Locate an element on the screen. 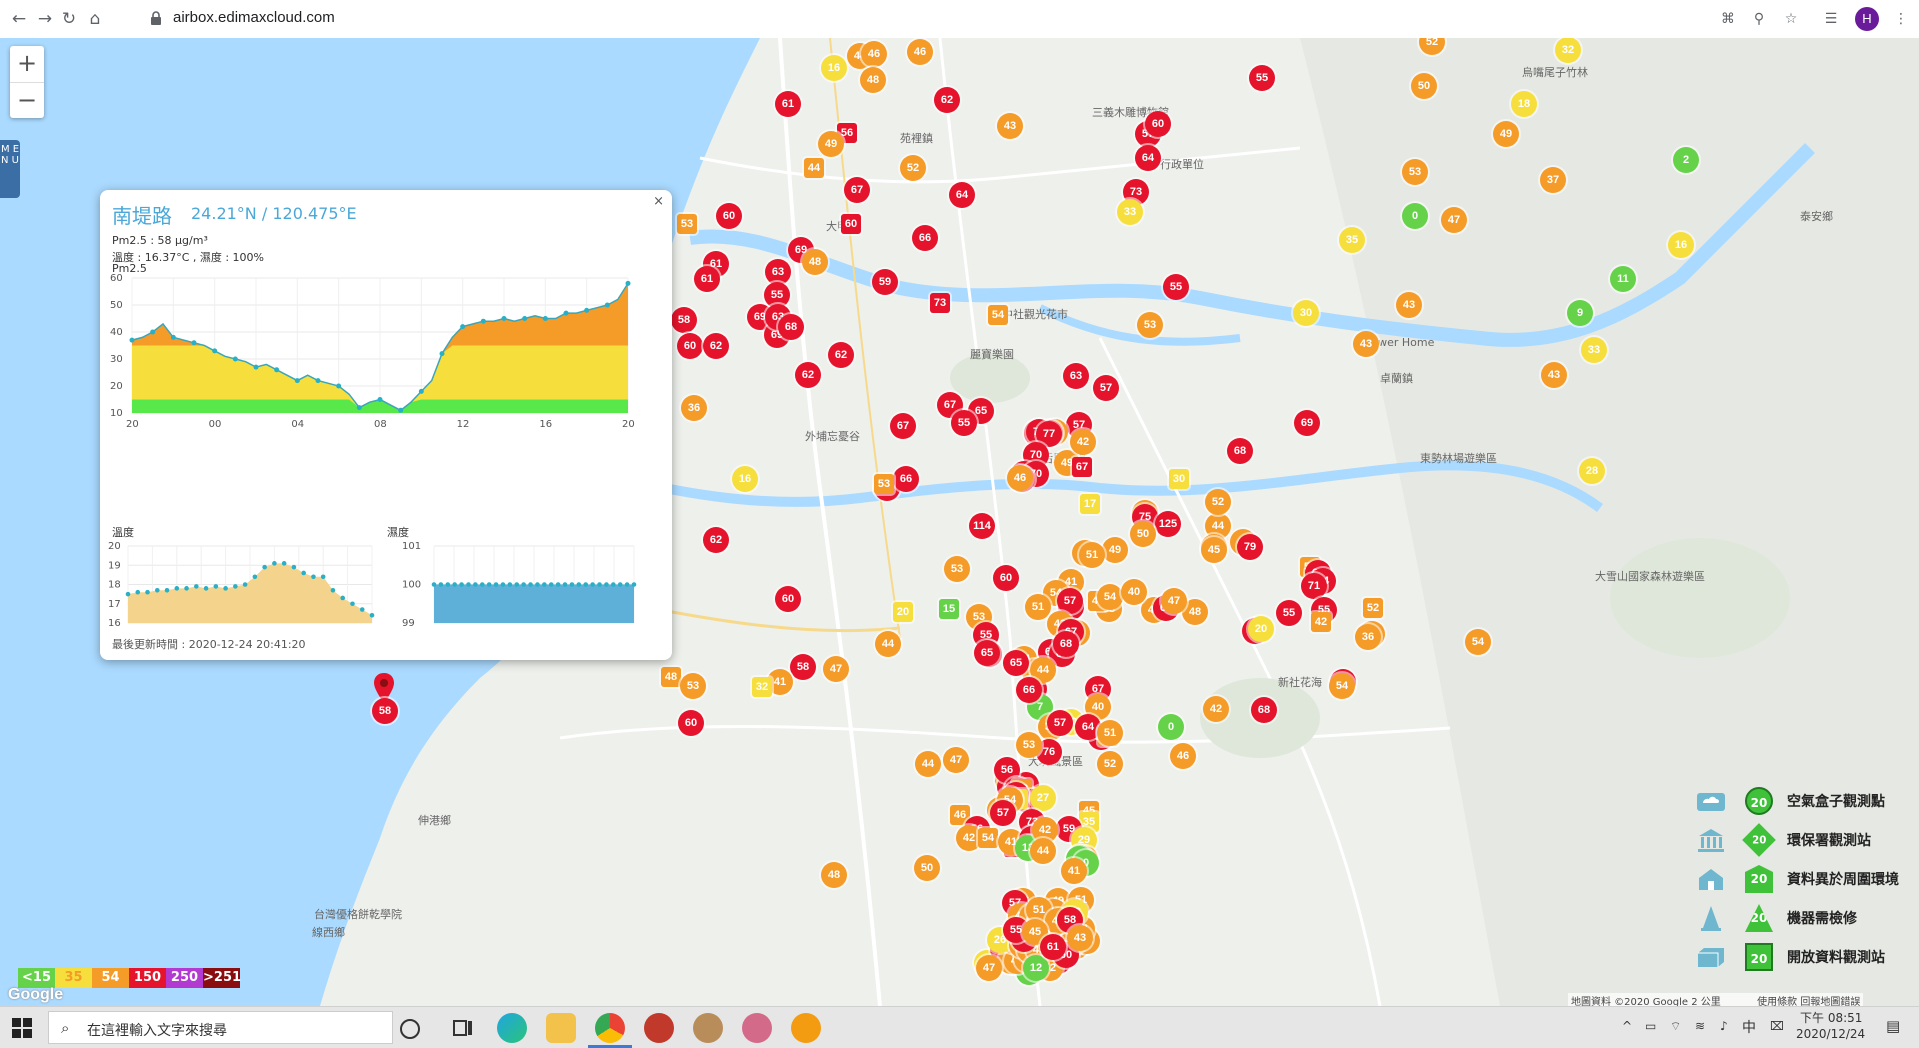  sensor-marker: 67 is located at coordinates (857, 190).